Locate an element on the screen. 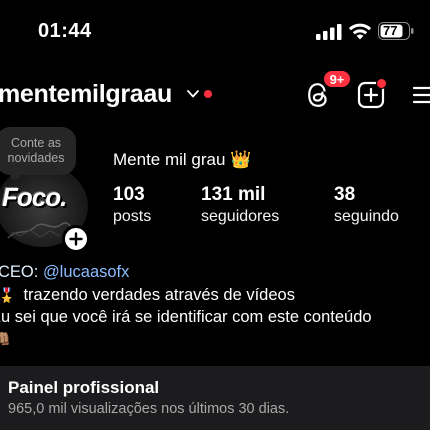  bio-line-2: 🎖️ trazendo verdades através de vídeos is located at coordinates (147, 295).